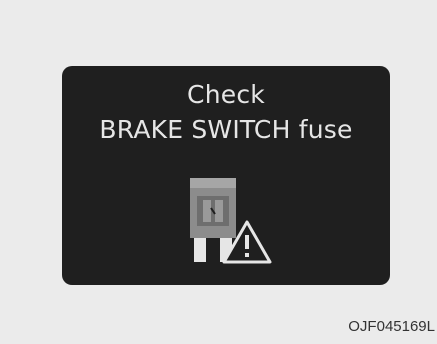 The height and width of the screenshot is (344, 437). What do you see at coordinates (226, 94) in the screenshot?
I see `message-line-1: Check` at bounding box center [226, 94].